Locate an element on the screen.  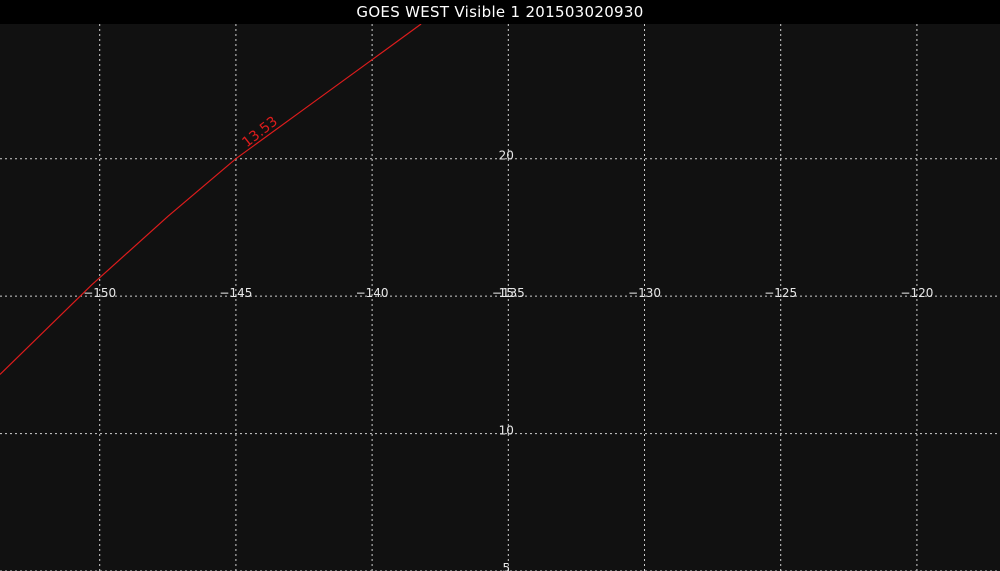
latitude-label: 5 is located at coordinates (506, 566).